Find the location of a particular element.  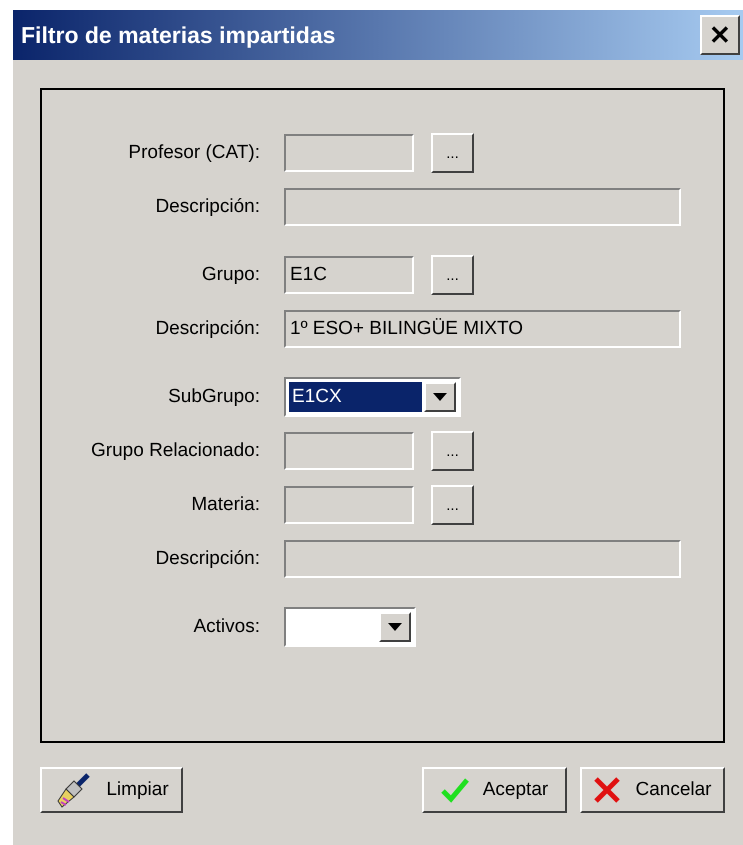

checkmark-icon is located at coordinates (454, 790).